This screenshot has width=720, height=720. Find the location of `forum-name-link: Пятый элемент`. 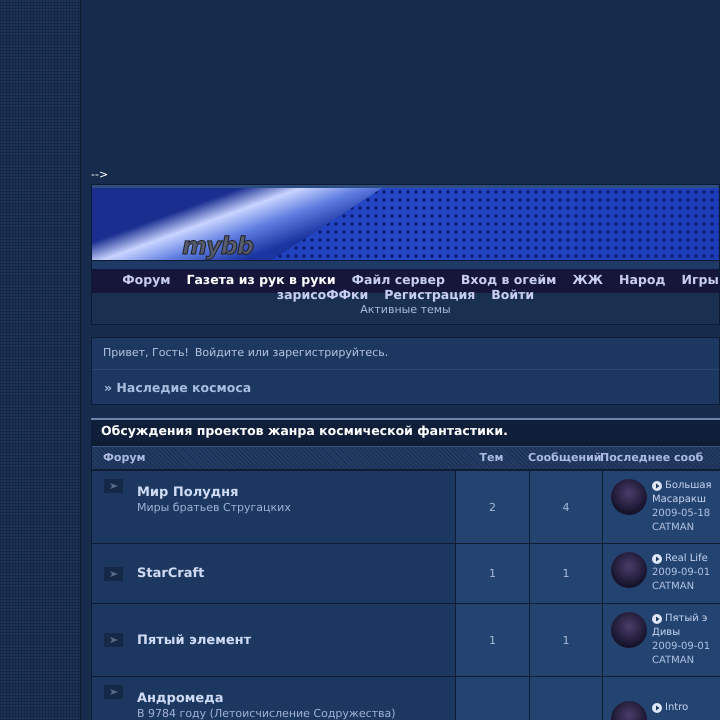

forum-name-link: Пятый элемент is located at coordinates (194, 640).